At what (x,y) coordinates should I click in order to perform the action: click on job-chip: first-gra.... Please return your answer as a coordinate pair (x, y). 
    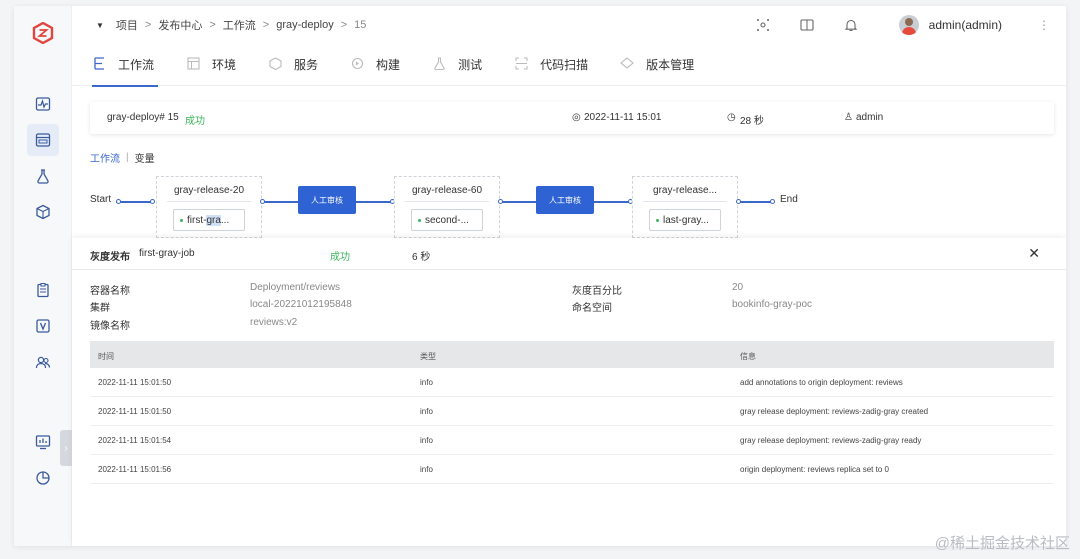
    Looking at the image, I should click on (209, 220).